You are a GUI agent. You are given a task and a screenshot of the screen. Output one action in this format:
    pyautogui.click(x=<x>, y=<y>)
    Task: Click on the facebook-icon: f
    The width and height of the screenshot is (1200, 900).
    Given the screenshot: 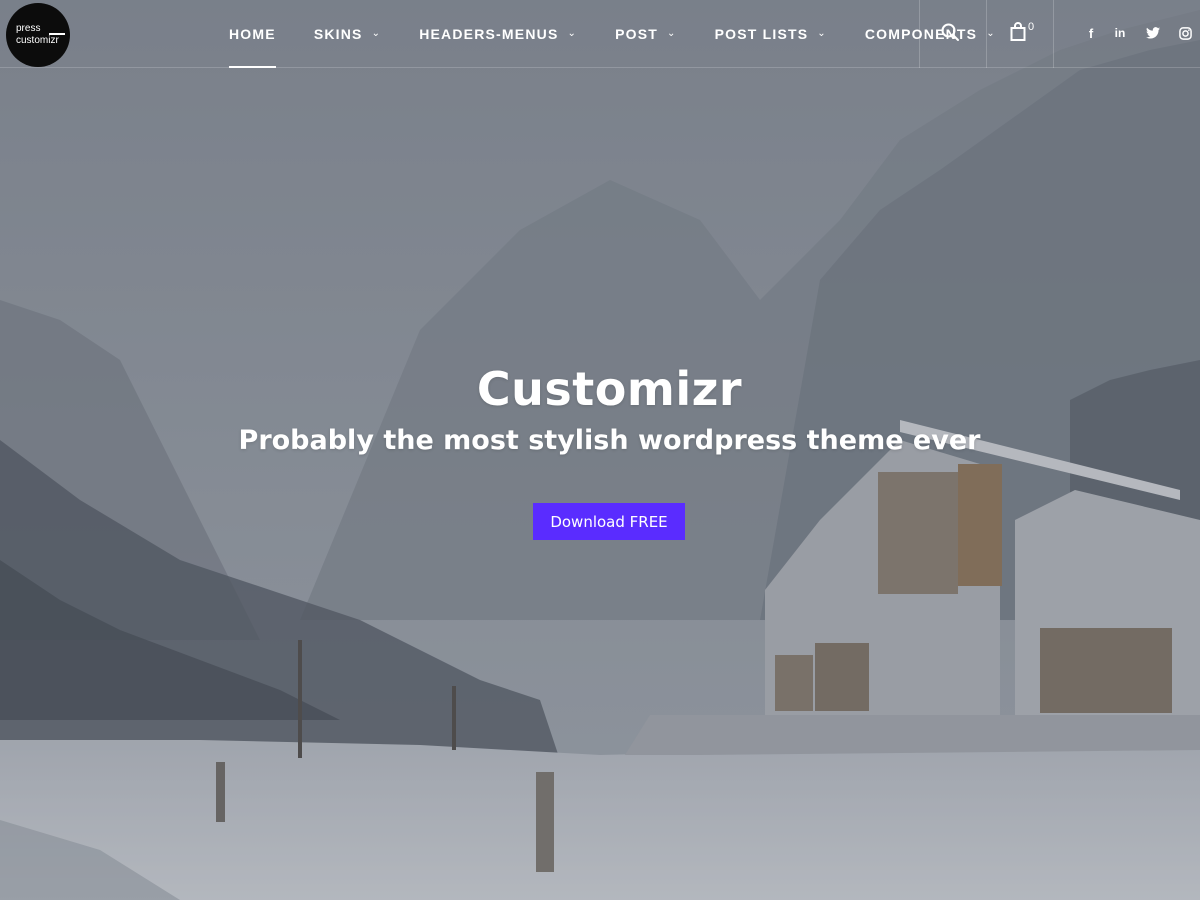 What is the action you would take?
    pyautogui.click(x=1091, y=33)
    